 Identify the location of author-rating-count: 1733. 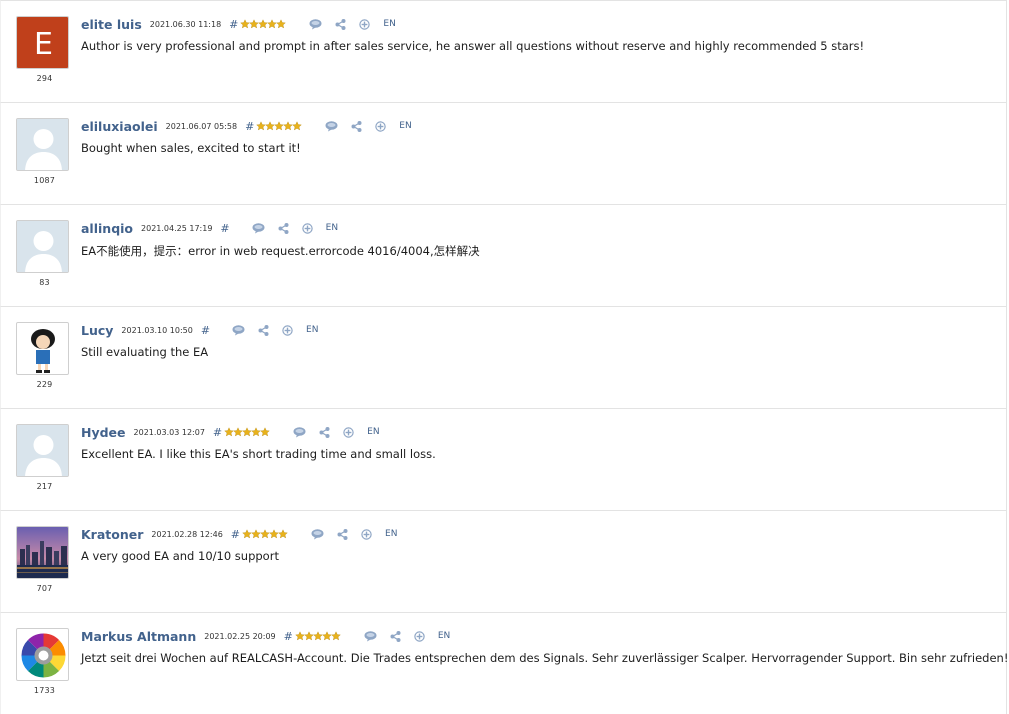
(44, 690).